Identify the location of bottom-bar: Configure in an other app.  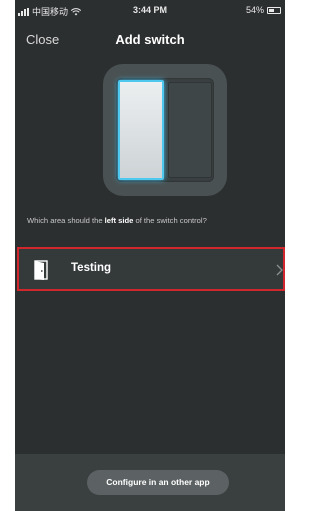
(150, 482).